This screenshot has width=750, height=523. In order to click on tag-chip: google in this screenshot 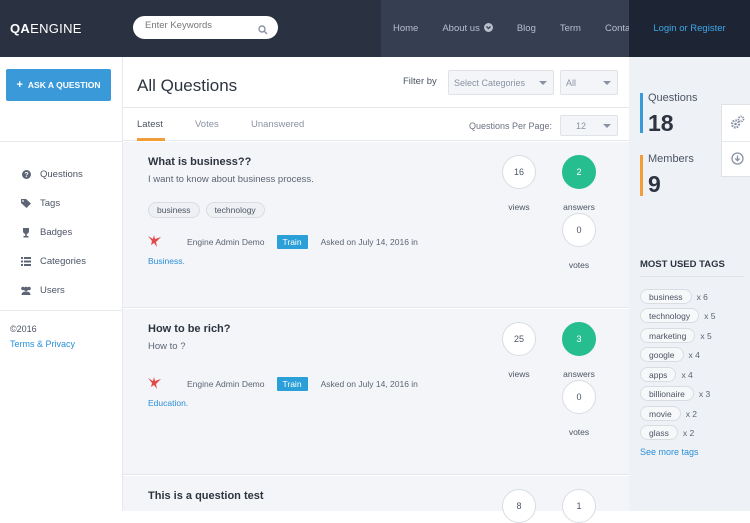, I will do `click(662, 354)`.